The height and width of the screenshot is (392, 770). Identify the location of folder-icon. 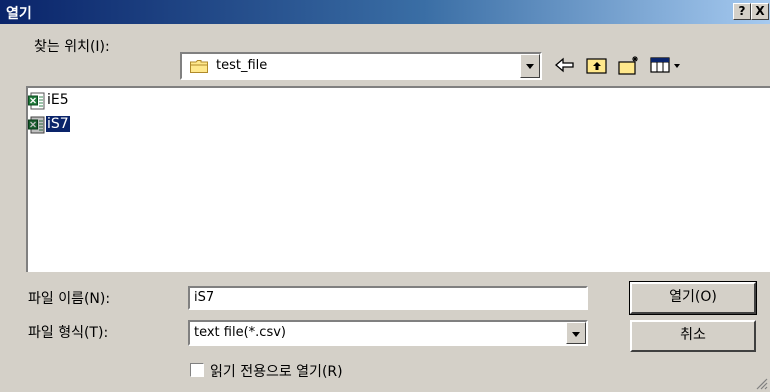
(199, 66).